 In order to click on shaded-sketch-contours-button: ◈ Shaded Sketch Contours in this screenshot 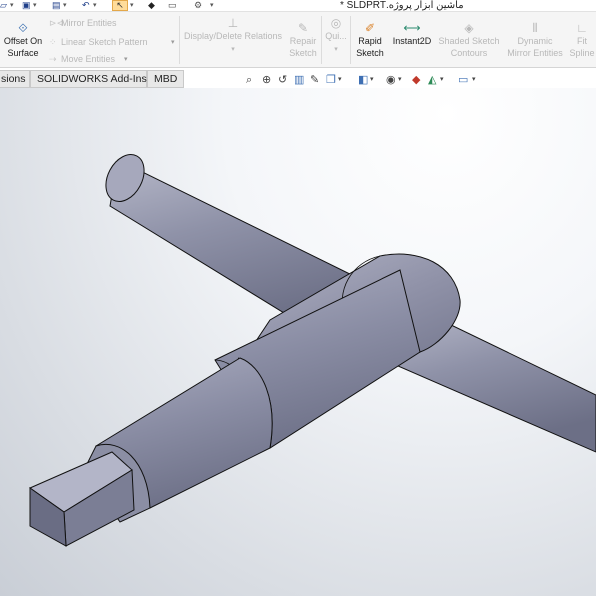, I will do `click(469, 40)`.